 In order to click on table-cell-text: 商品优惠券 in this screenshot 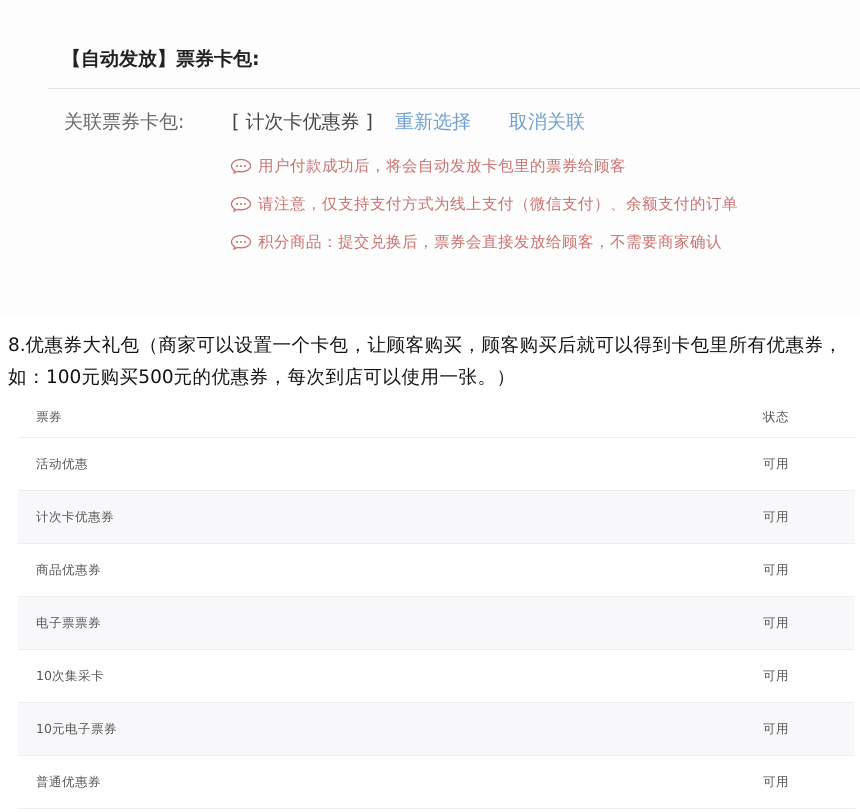, I will do `click(69, 570)`.